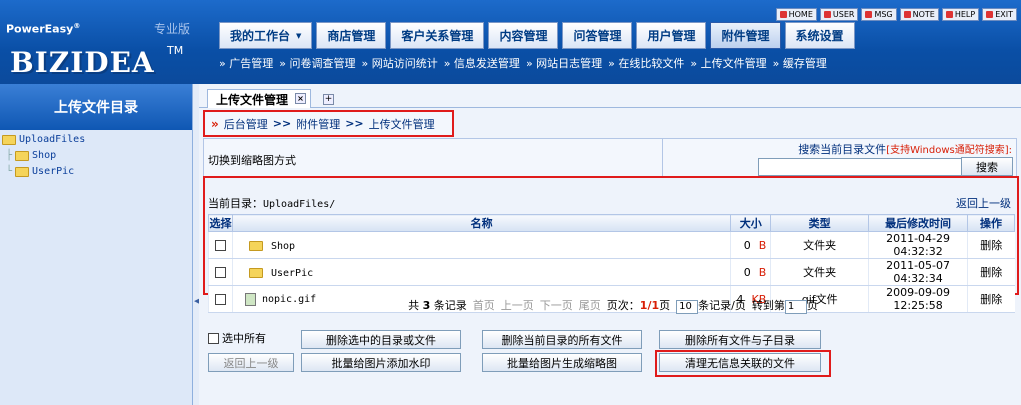 This screenshot has height=405, width=1021. What do you see at coordinates (237, 338) in the screenshot?
I see `select-all: 选中所有` at bounding box center [237, 338].